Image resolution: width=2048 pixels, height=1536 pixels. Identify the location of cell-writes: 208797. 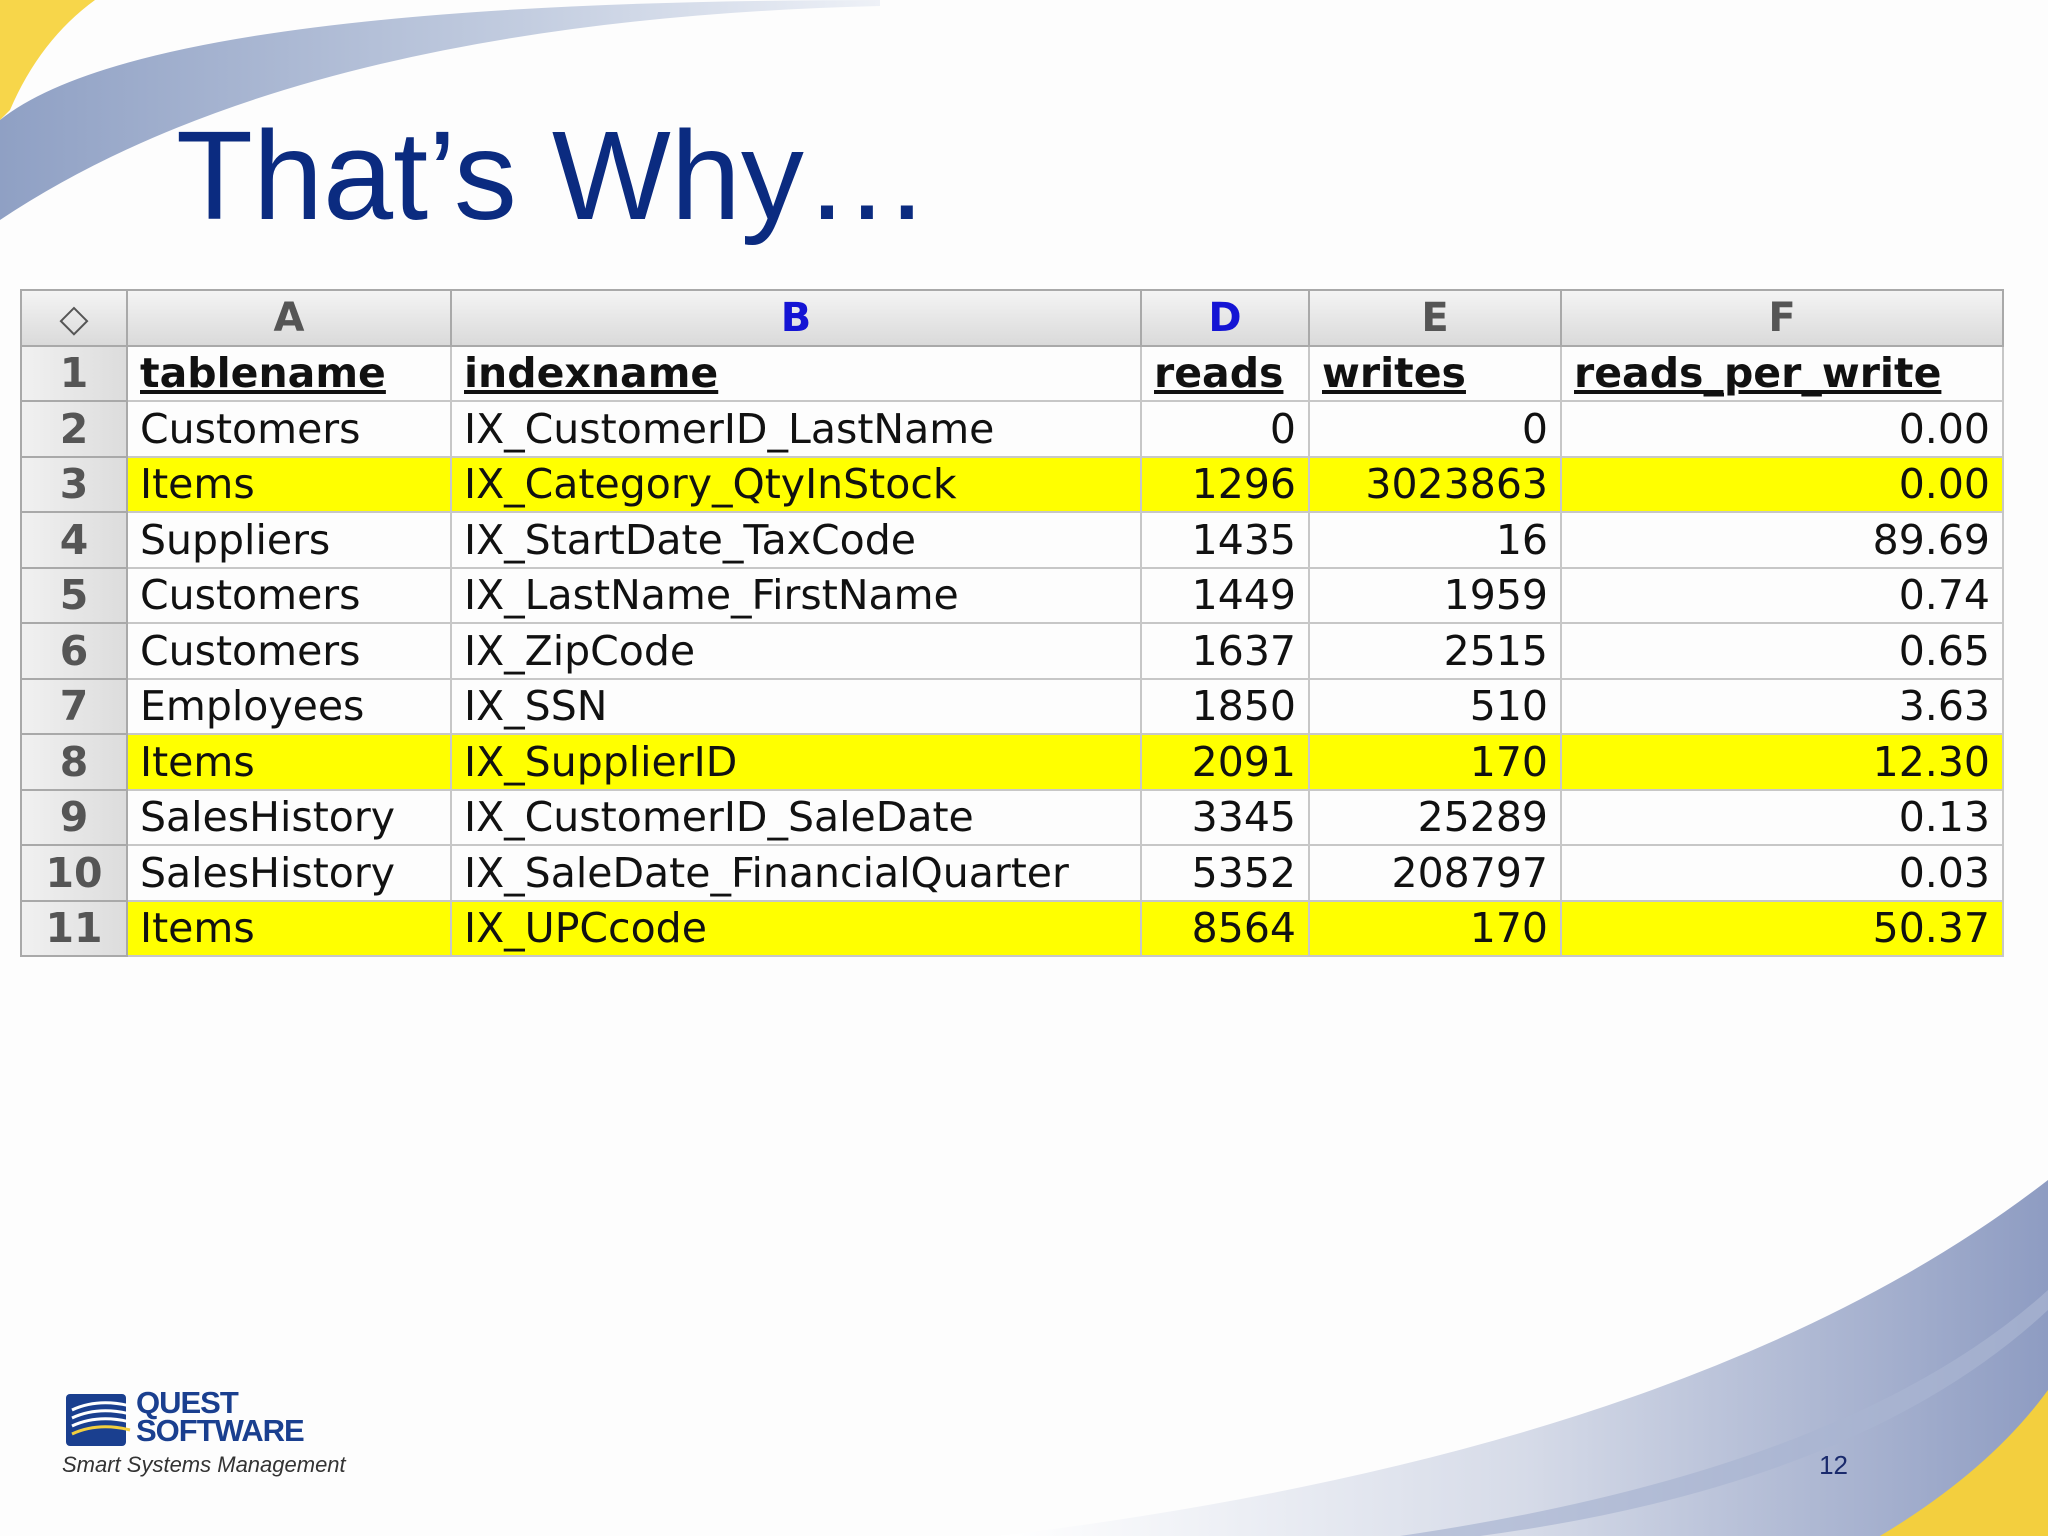
(1435, 873).